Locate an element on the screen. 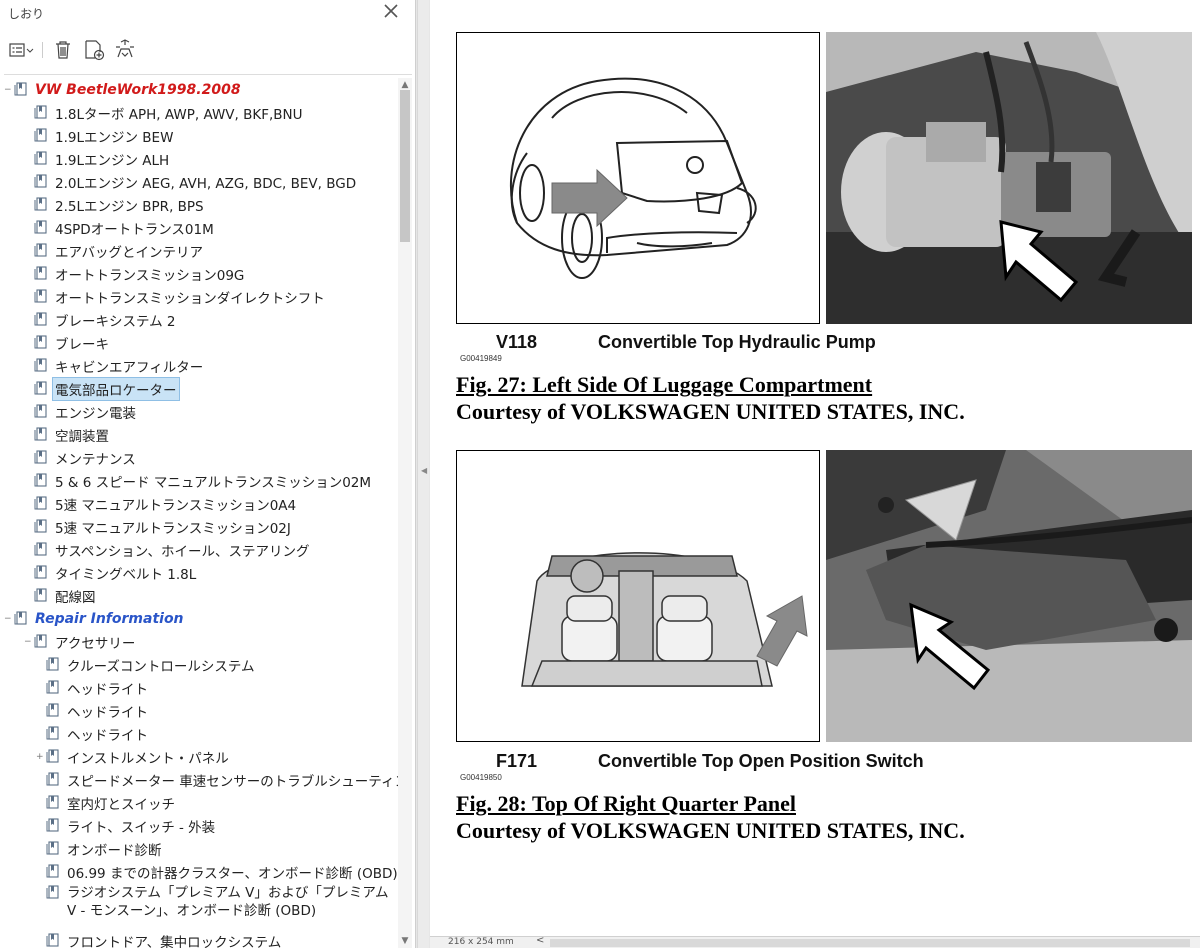 This screenshot has height=948, width=1200. bookmark-label: スピードメーター 車速センサーのトラブルシューティング is located at coordinates (232, 781).